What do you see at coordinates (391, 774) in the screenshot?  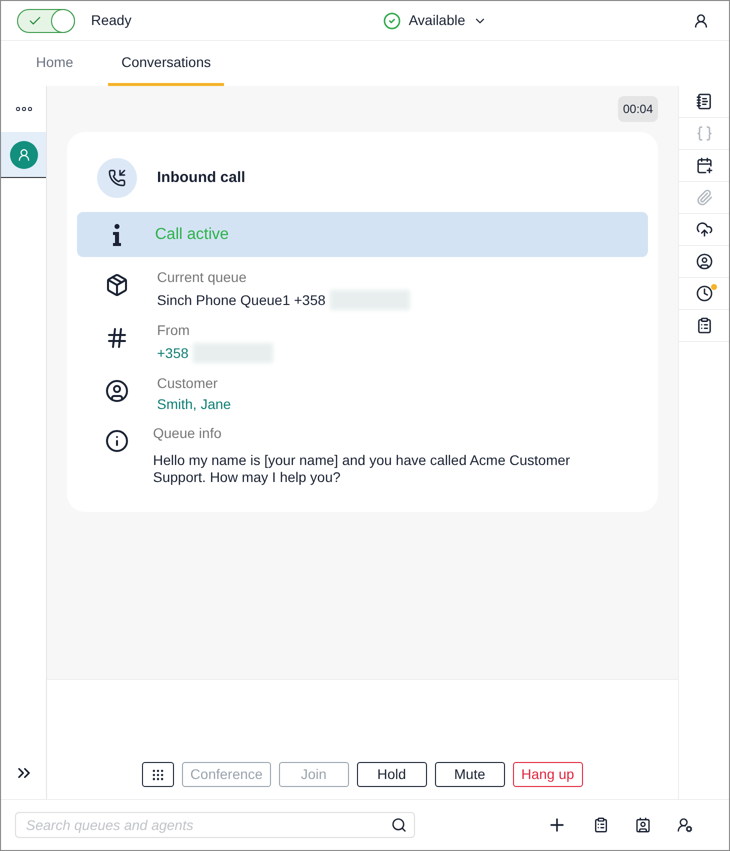 I see `call-action-button: Hold` at bounding box center [391, 774].